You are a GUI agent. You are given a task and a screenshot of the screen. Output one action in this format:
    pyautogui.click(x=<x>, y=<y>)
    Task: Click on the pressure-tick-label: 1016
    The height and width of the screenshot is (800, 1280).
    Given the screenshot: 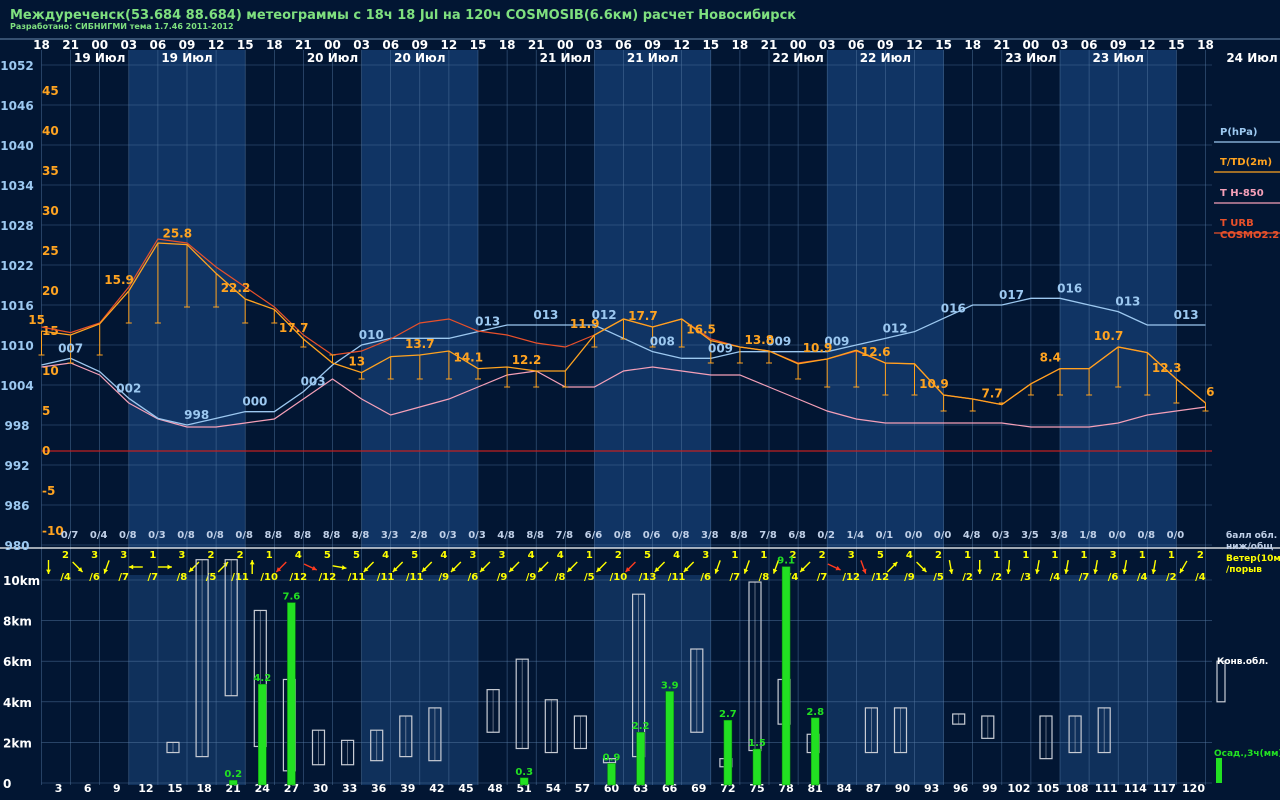 What is the action you would take?
    pyautogui.click(x=16, y=306)
    